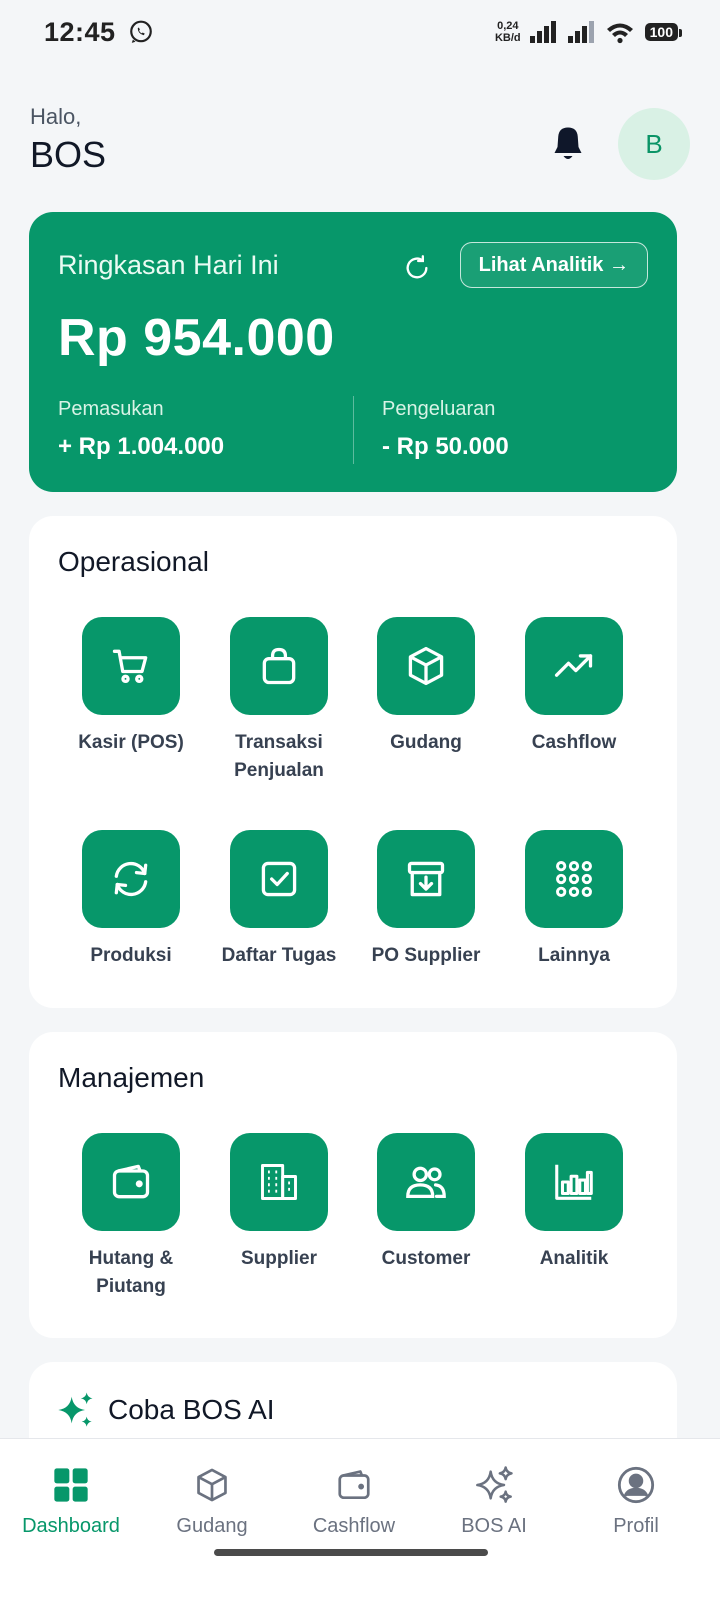  I want to click on checkbox-icon, so click(279, 879).